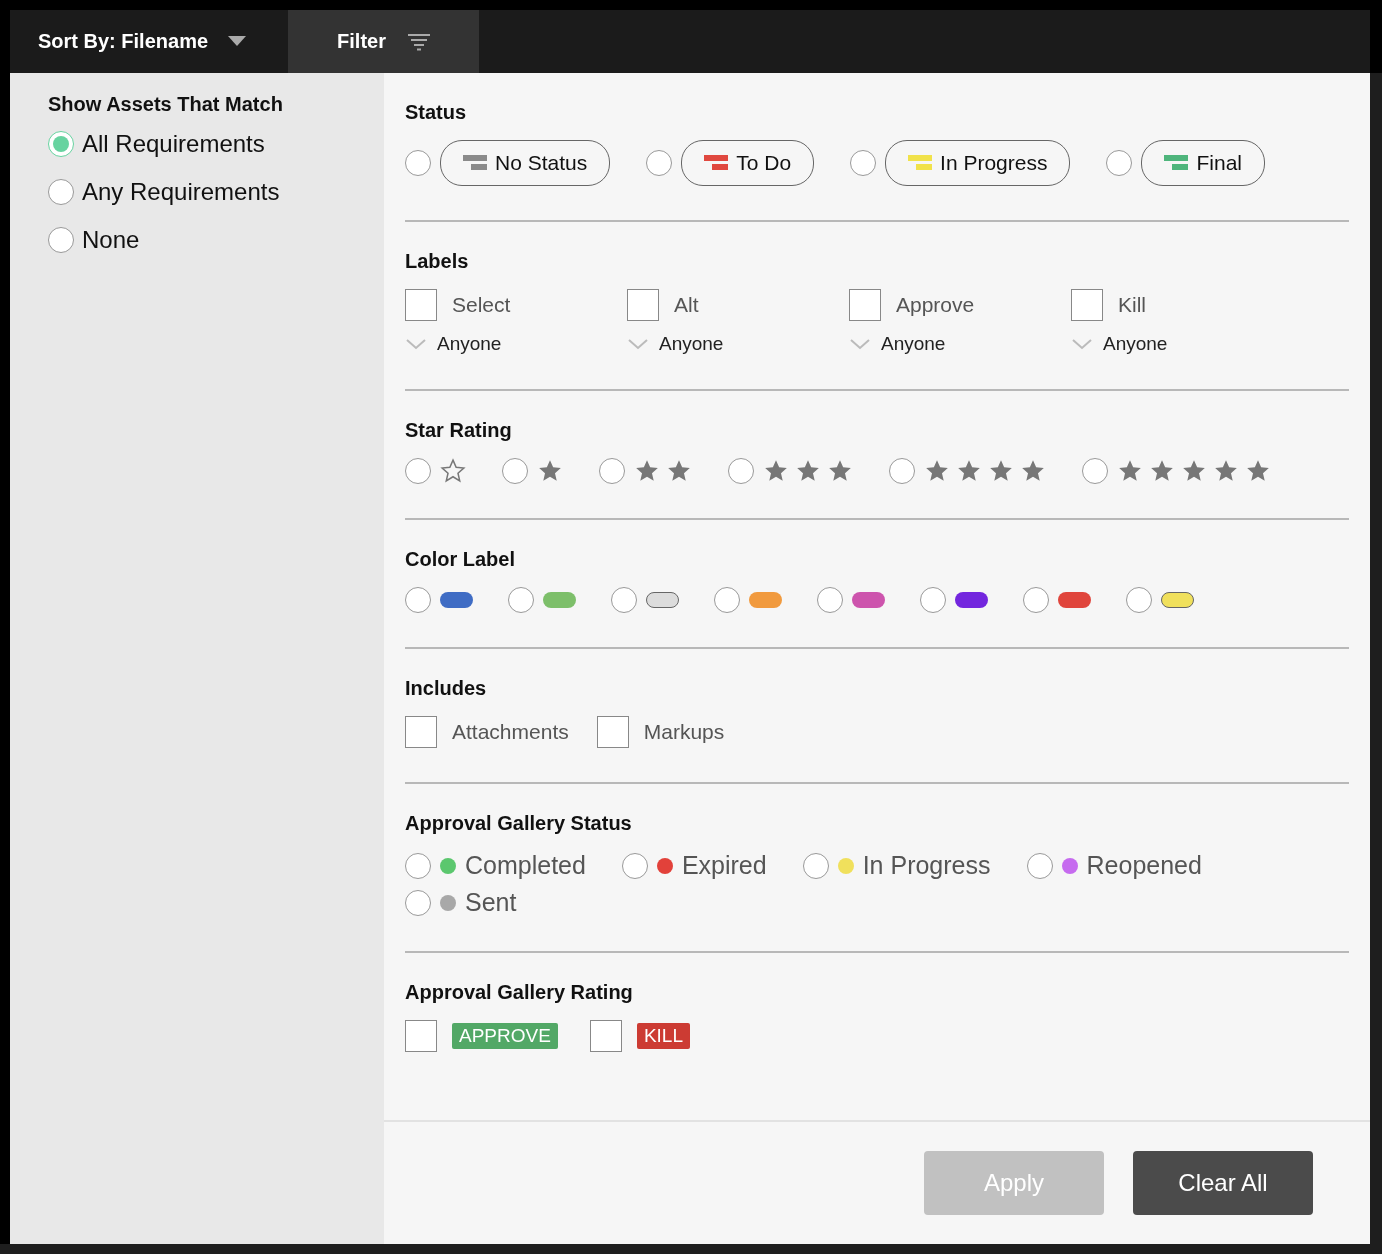 The width and height of the screenshot is (1382, 1254). What do you see at coordinates (481, 305) in the screenshot?
I see `label-name: Select` at bounding box center [481, 305].